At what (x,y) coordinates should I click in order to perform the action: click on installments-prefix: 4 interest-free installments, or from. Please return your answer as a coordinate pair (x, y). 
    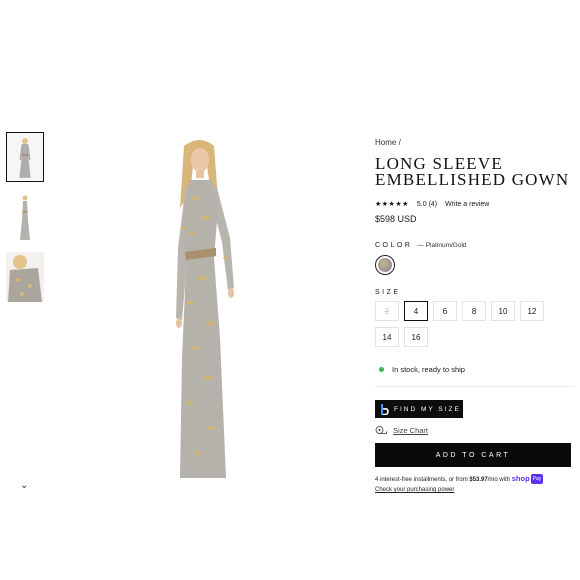
    Looking at the image, I should click on (421, 480).